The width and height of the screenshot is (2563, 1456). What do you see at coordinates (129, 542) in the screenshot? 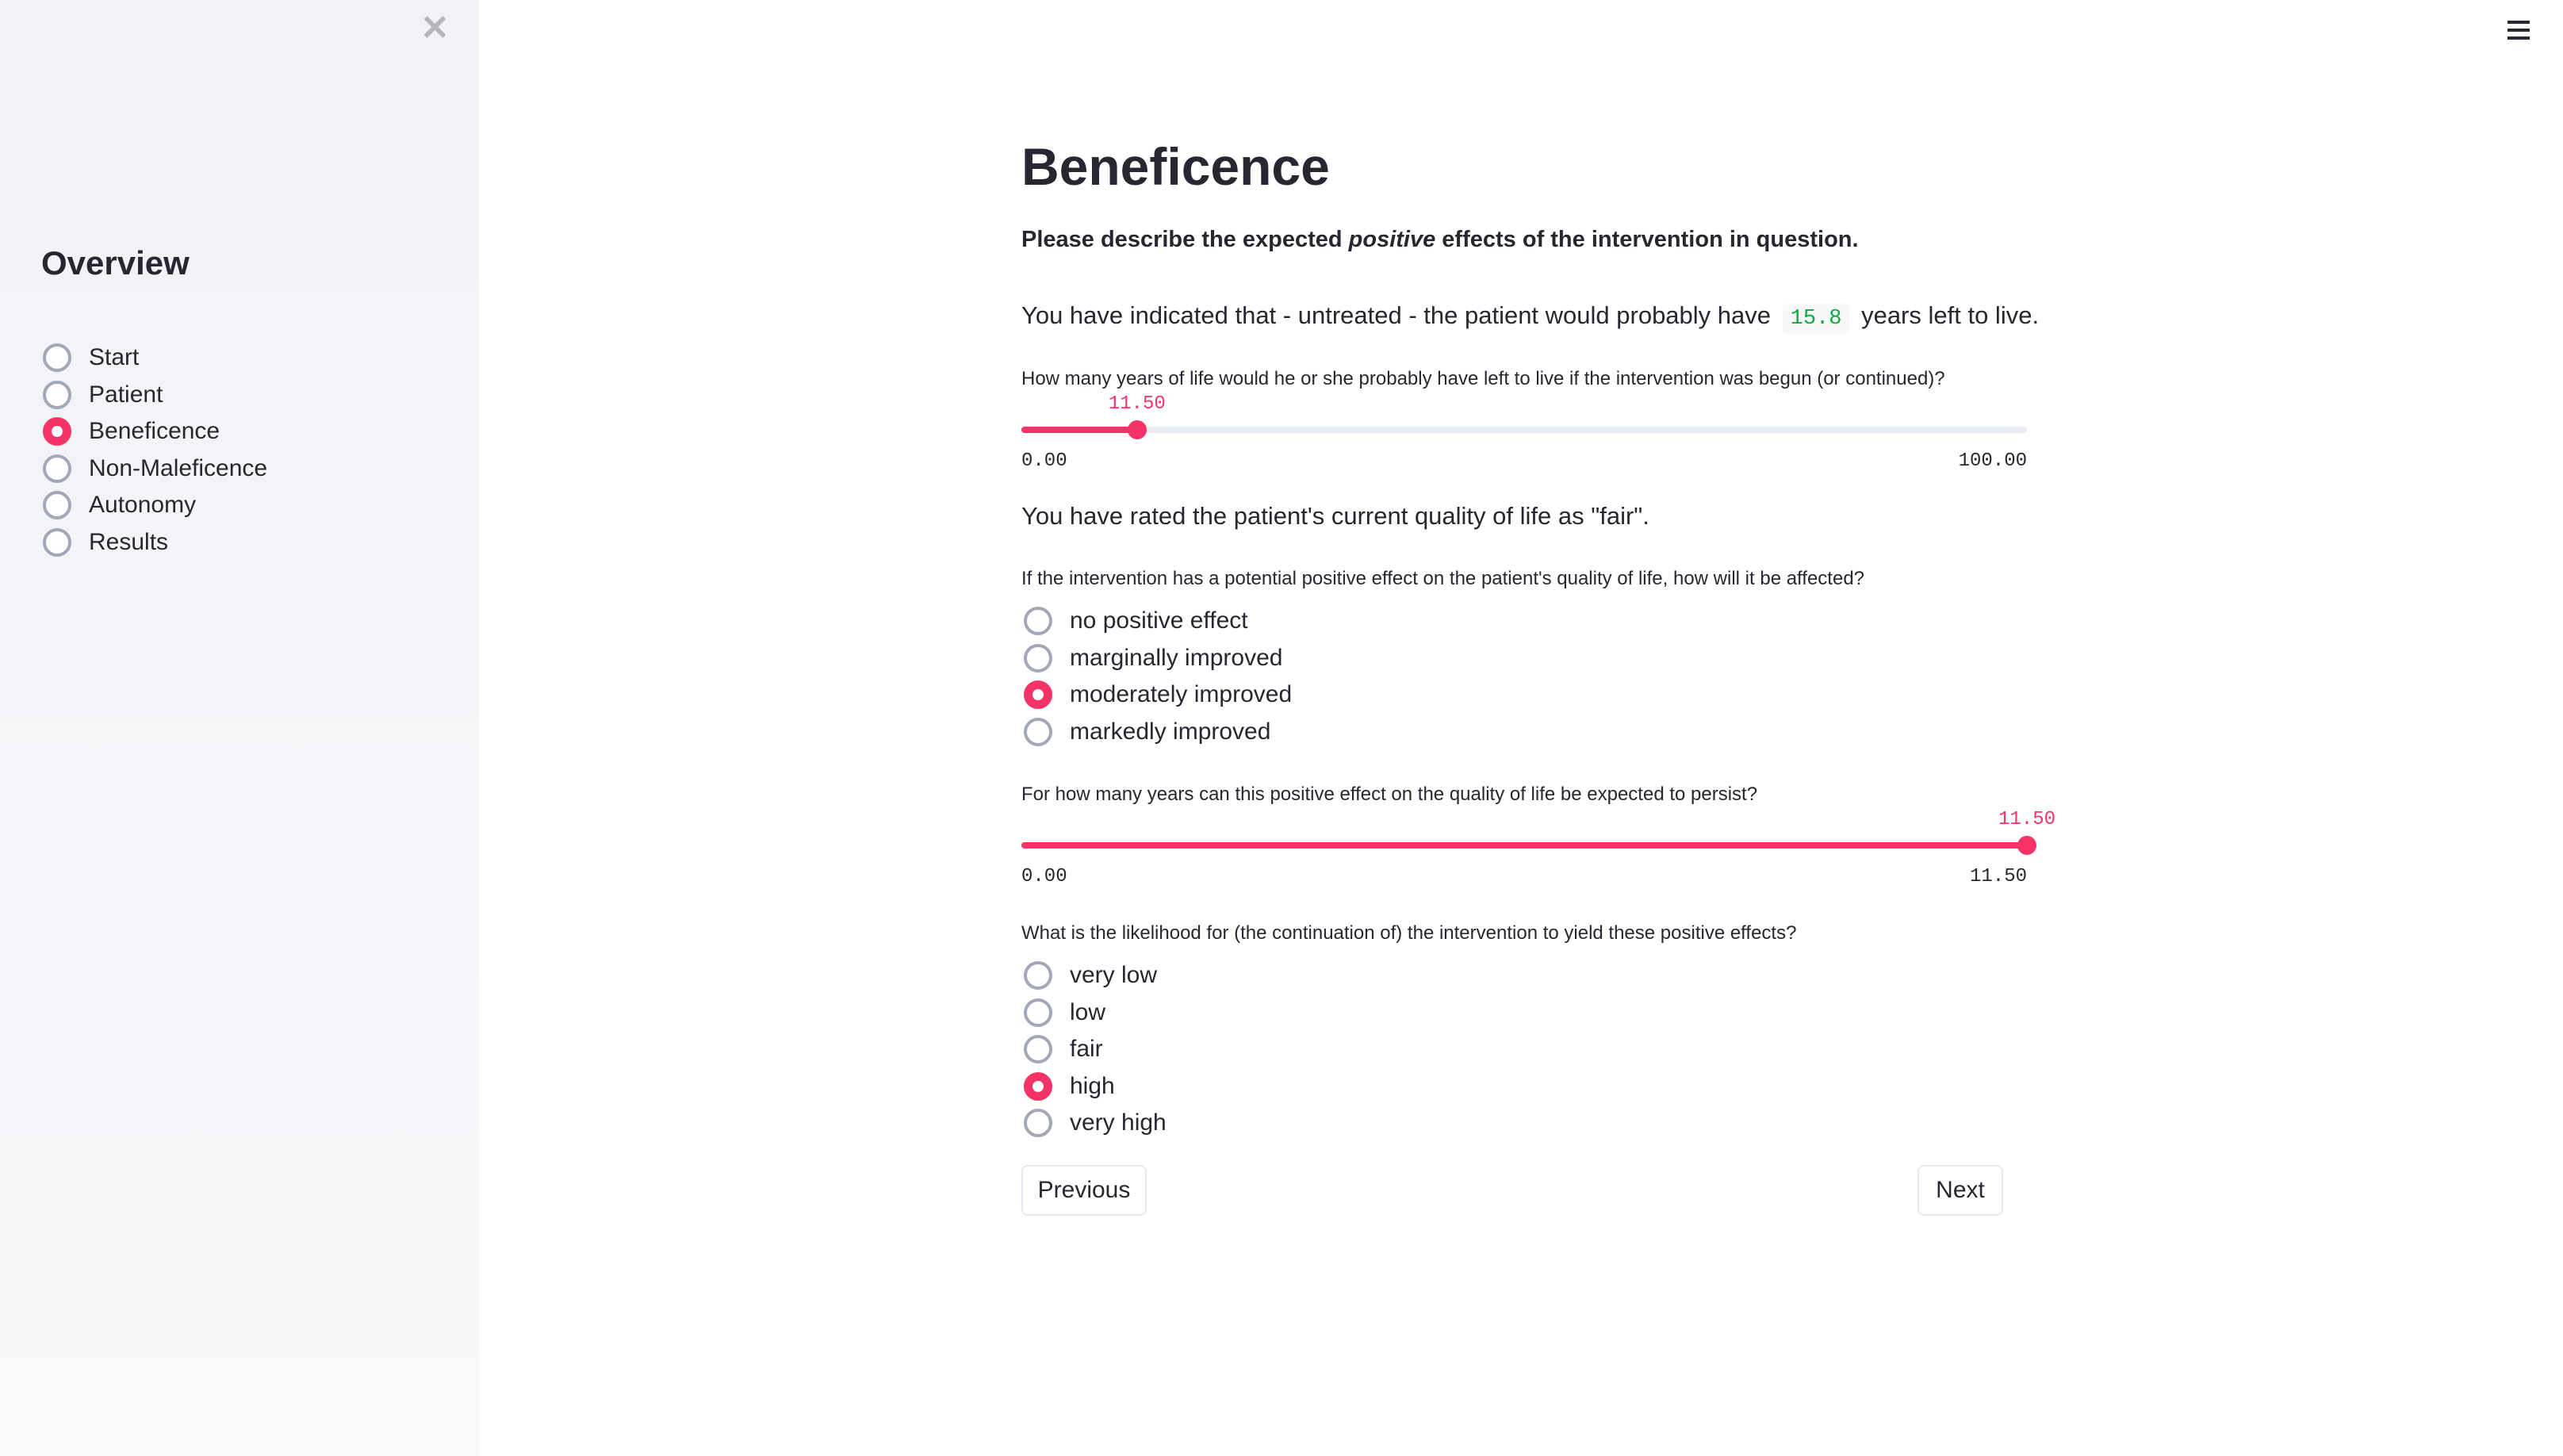
I see `radio-label: Results` at bounding box center [129, 542].